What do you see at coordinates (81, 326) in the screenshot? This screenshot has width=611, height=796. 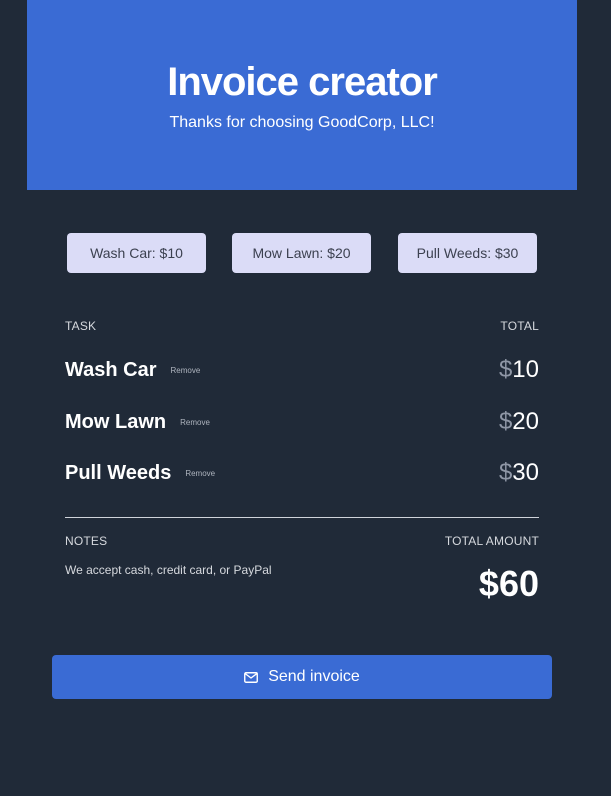 I see `task-column-header: TASK` at bounding box center [81, 326].